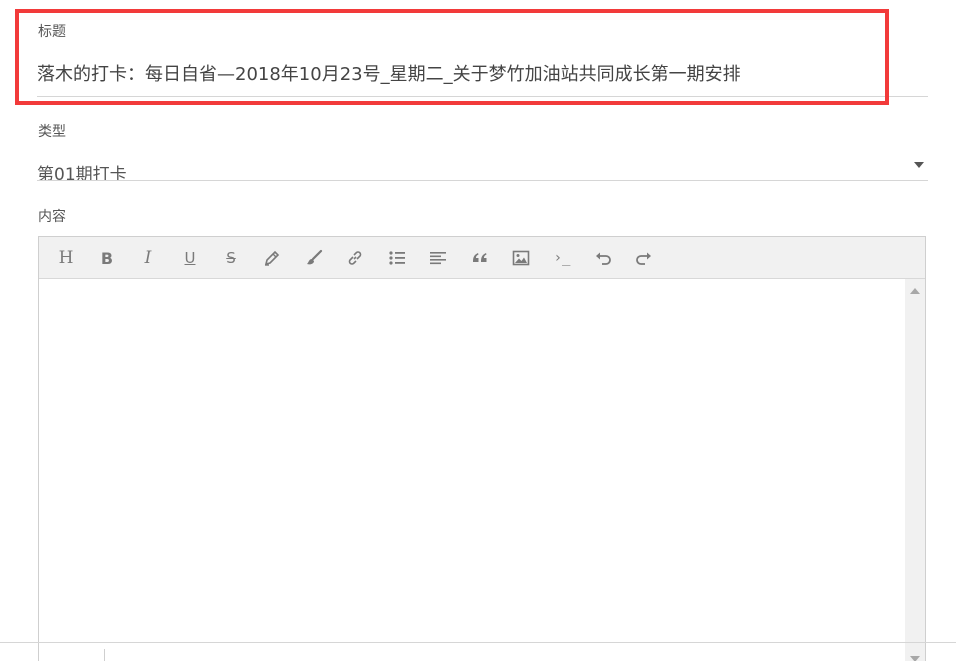 The width and height of the screenshot is (956, 661). I want to click on type-select: 第01期打卡, so click(482, 166).